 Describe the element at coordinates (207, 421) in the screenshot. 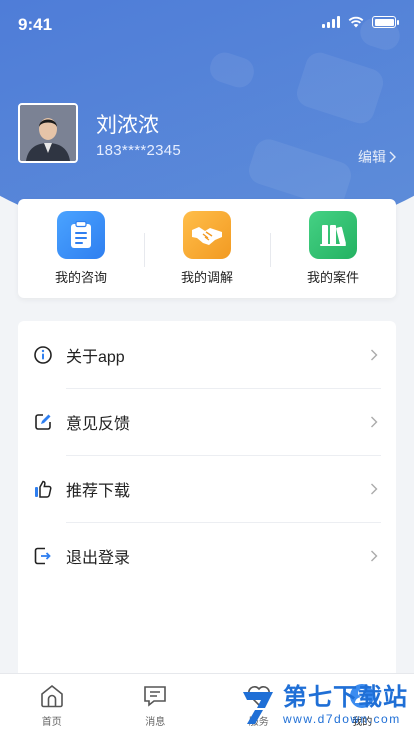

I see `menu-item-feedback: 意见反馈` at that location.